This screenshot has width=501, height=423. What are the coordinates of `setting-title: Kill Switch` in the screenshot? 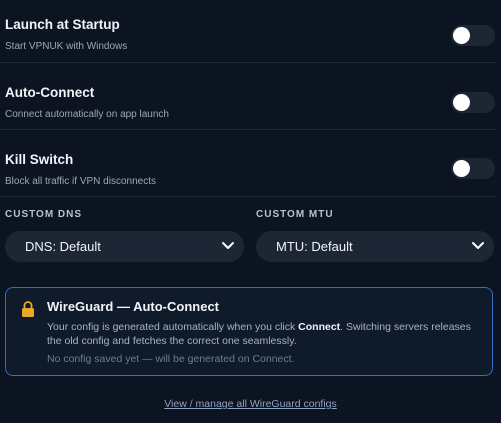 It's located at (39, 159).